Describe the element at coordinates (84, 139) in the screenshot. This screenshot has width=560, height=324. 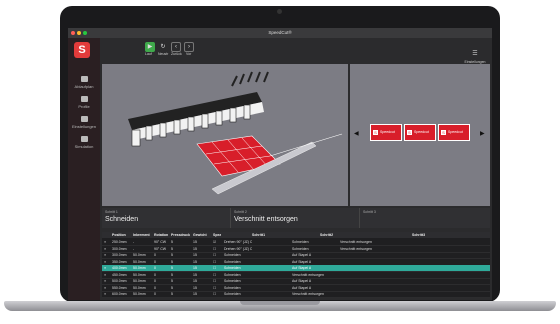
I see `simulation-icon` at that location.